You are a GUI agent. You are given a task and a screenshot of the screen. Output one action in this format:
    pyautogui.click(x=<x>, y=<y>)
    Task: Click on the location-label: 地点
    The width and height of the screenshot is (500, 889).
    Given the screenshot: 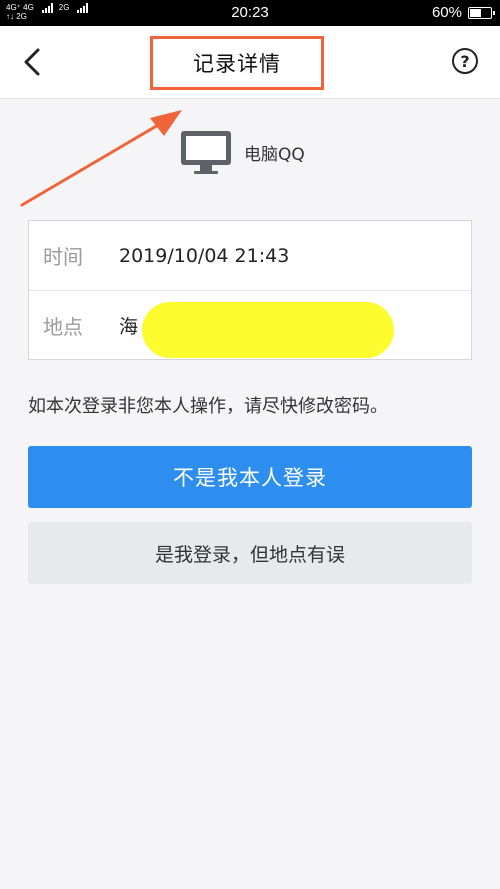 What is the action you would take?
    pyautogui.click(x=63, y=327)
    